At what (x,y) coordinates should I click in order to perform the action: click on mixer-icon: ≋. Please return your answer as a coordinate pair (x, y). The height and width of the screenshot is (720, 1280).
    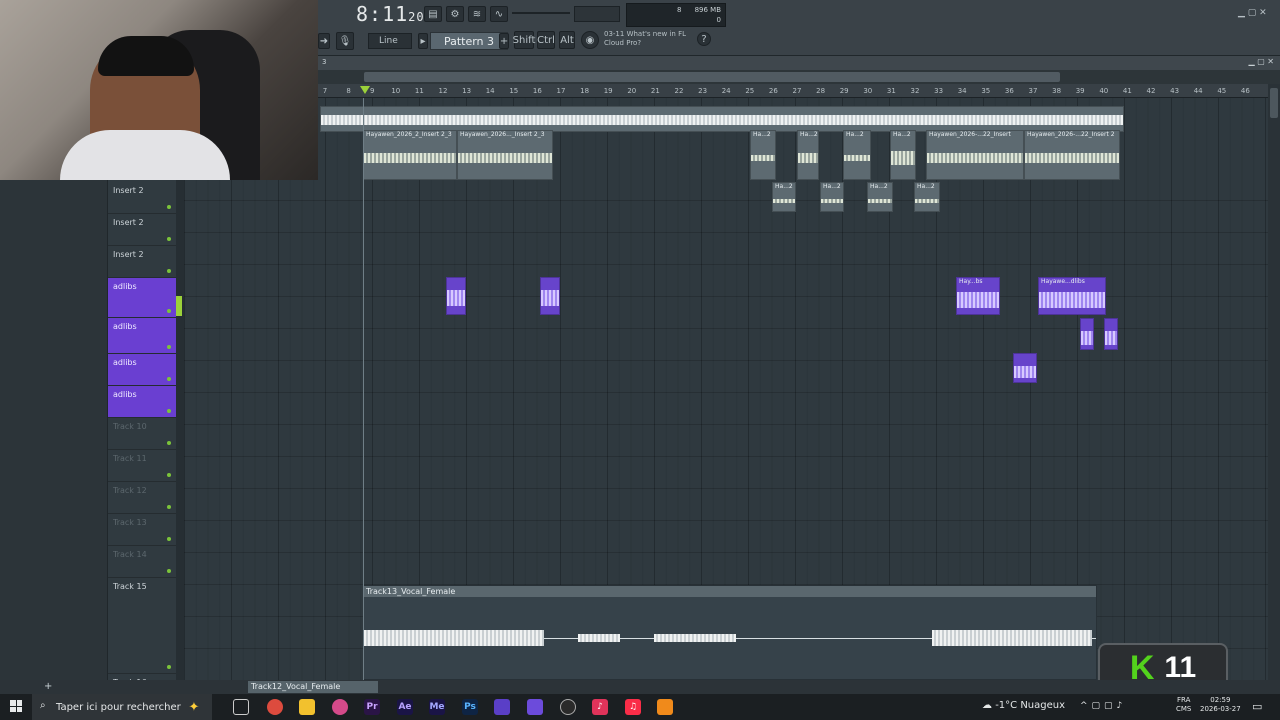
    Looking at the image, I should click on (477, 14).